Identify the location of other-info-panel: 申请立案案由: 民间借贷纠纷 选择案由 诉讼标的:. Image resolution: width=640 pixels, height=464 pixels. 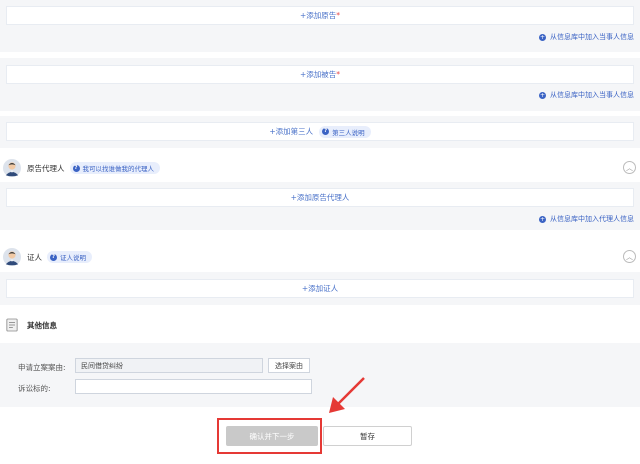
(320, 375).